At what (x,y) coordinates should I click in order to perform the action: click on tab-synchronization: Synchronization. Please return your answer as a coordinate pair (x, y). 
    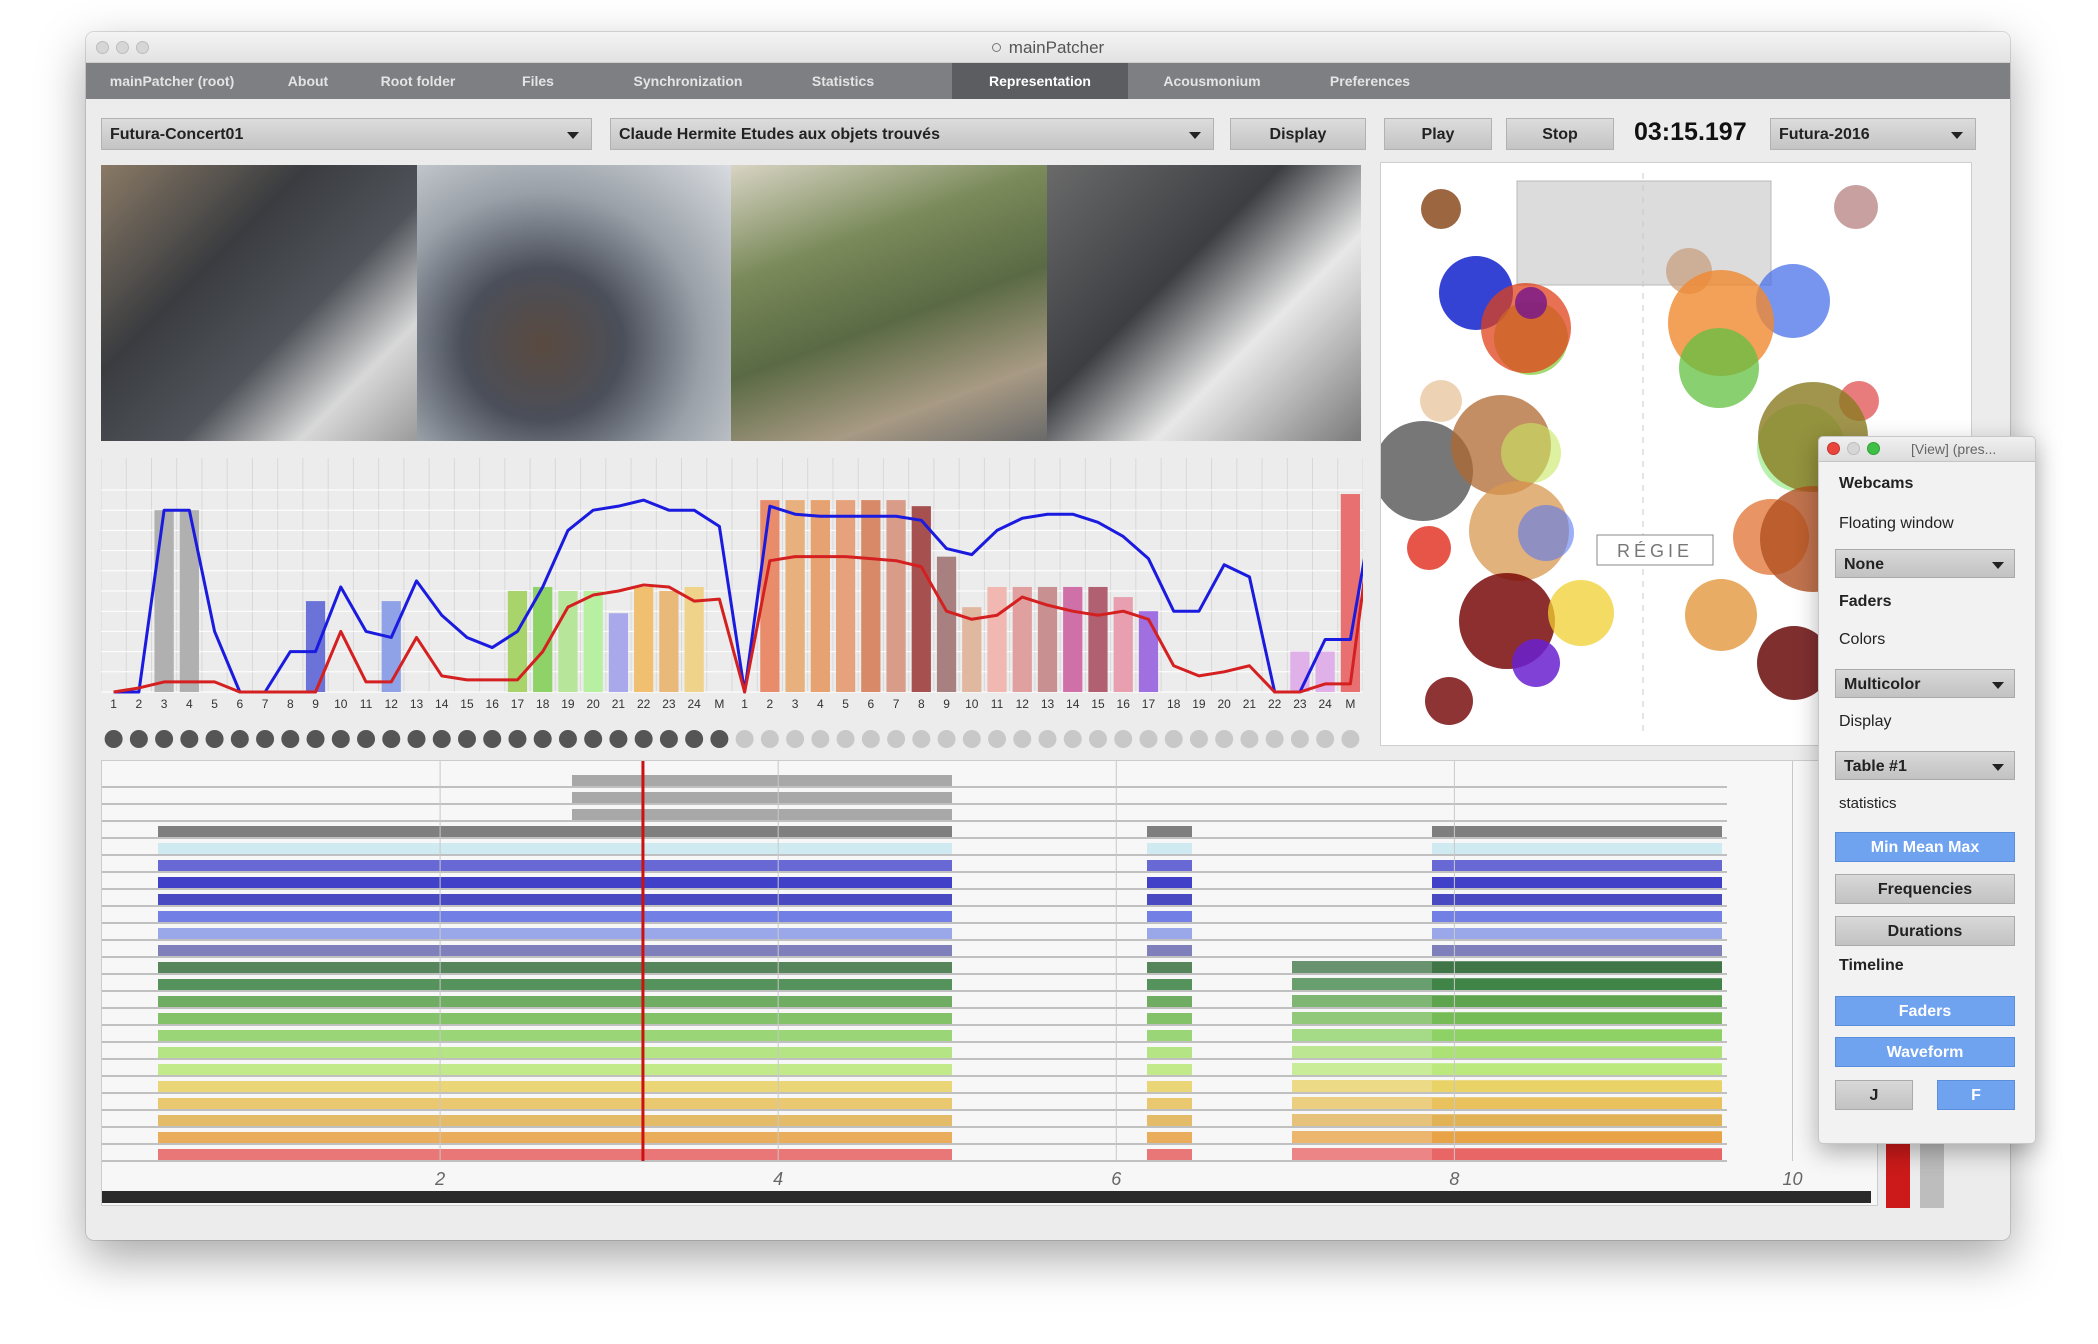
    Looking at the image, I should click on (688, 81).